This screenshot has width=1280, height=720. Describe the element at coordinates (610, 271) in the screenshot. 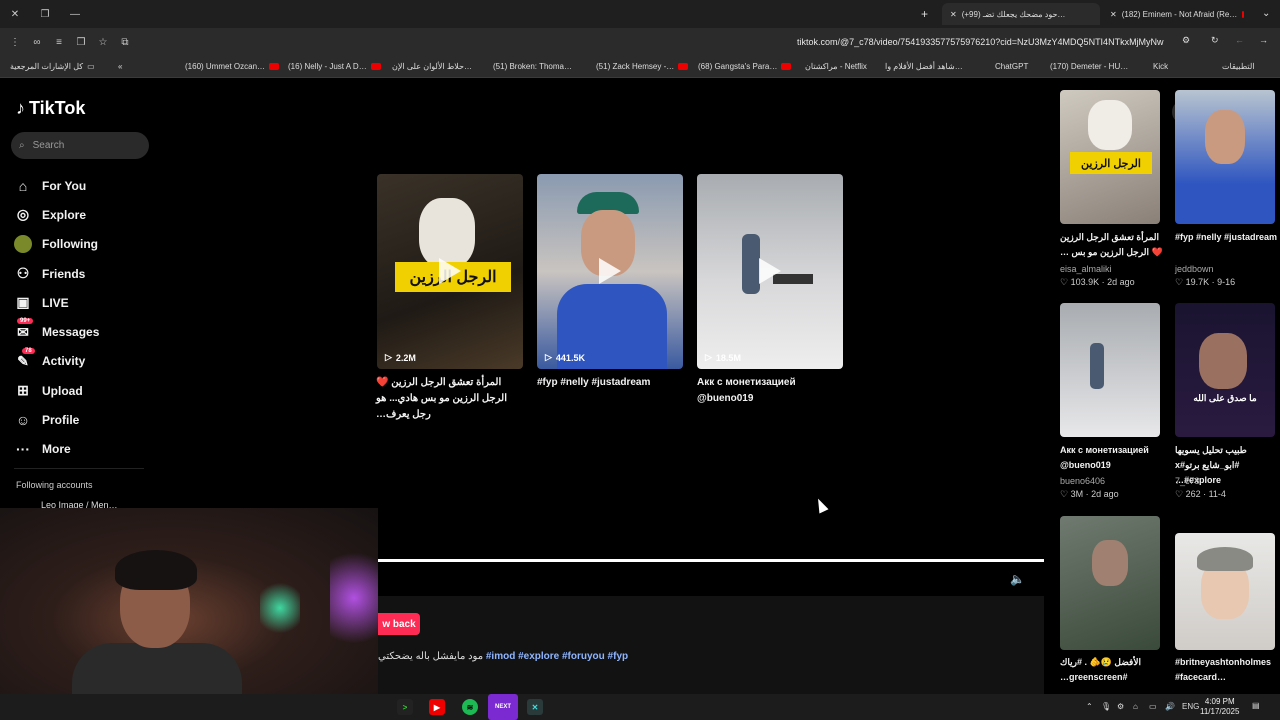

I see `video-thumbnail: ▷ 441.5K` at that location.